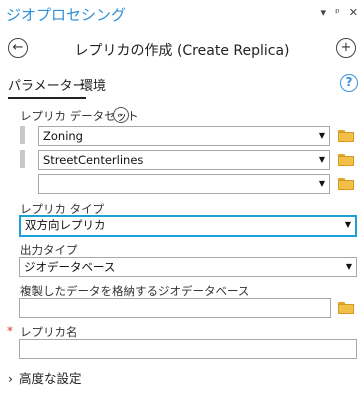  What do you see at coordinates (353, 13) in the screenshot?
I see `close-icon: ✕` at bounding box center [353, 13].